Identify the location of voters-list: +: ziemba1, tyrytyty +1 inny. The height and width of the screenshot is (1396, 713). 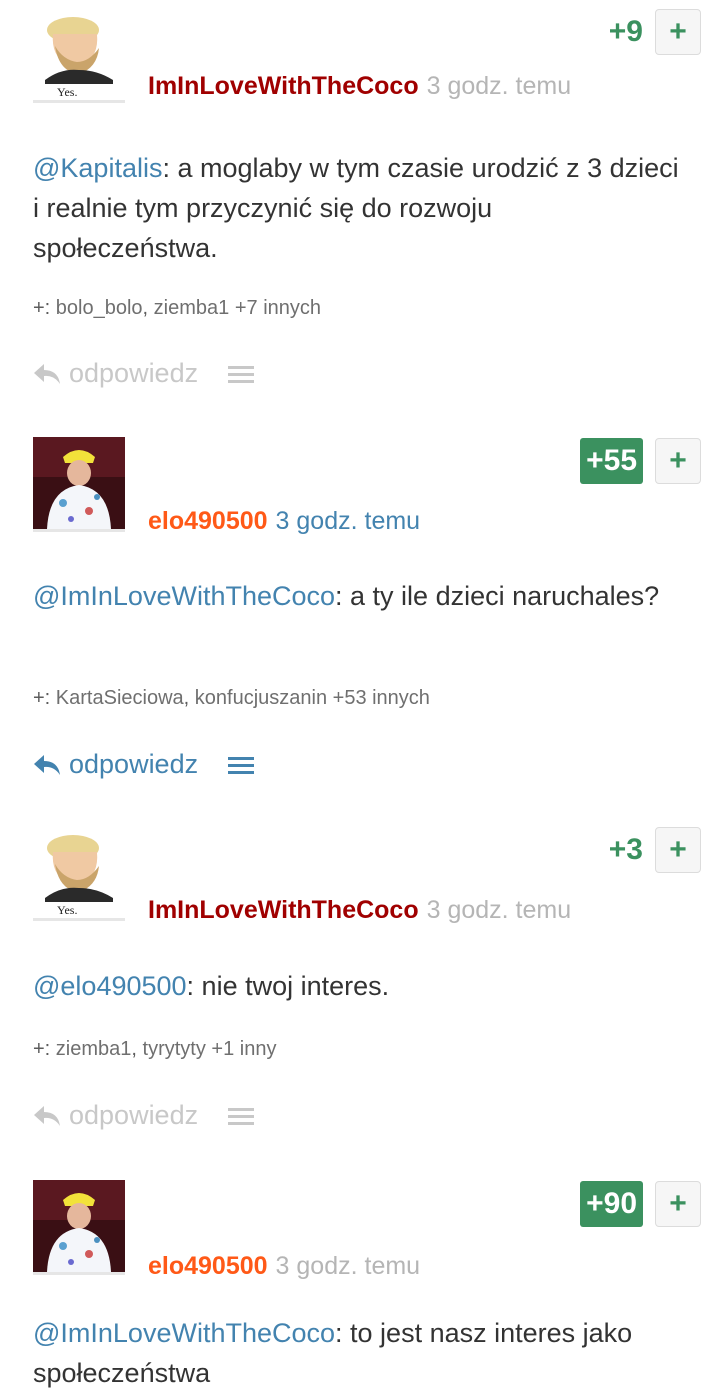
(154, 1049).